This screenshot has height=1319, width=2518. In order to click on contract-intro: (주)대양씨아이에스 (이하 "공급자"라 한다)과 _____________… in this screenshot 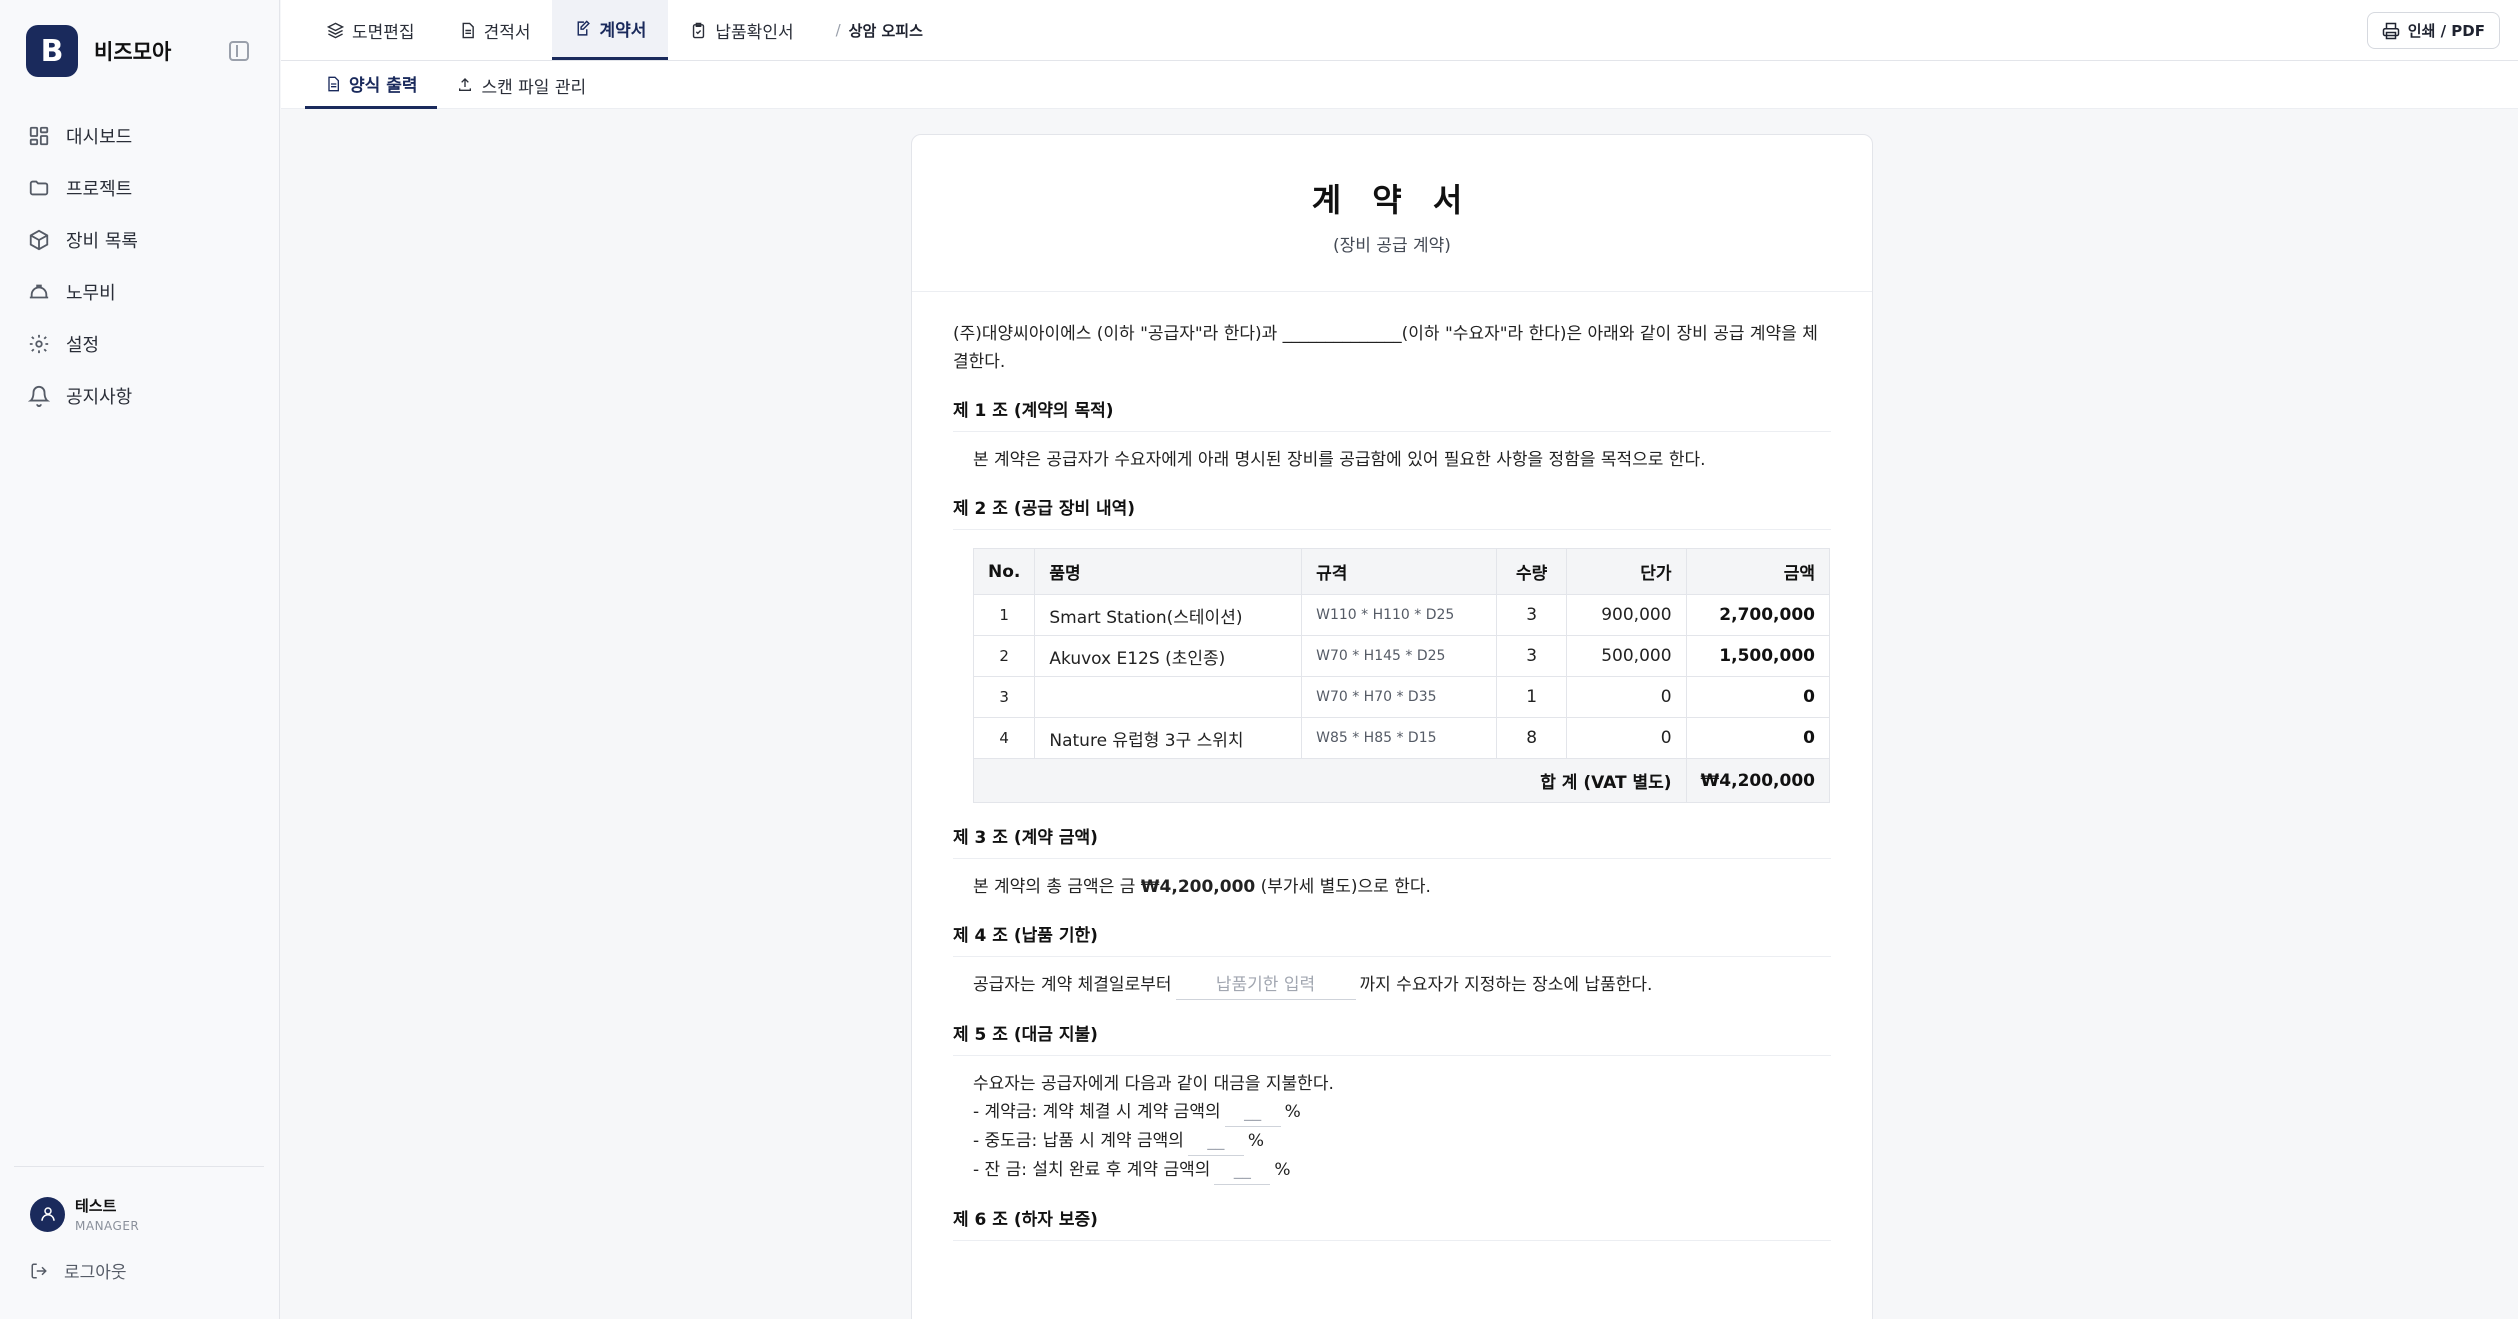, I will do `click(1385, 348)`.